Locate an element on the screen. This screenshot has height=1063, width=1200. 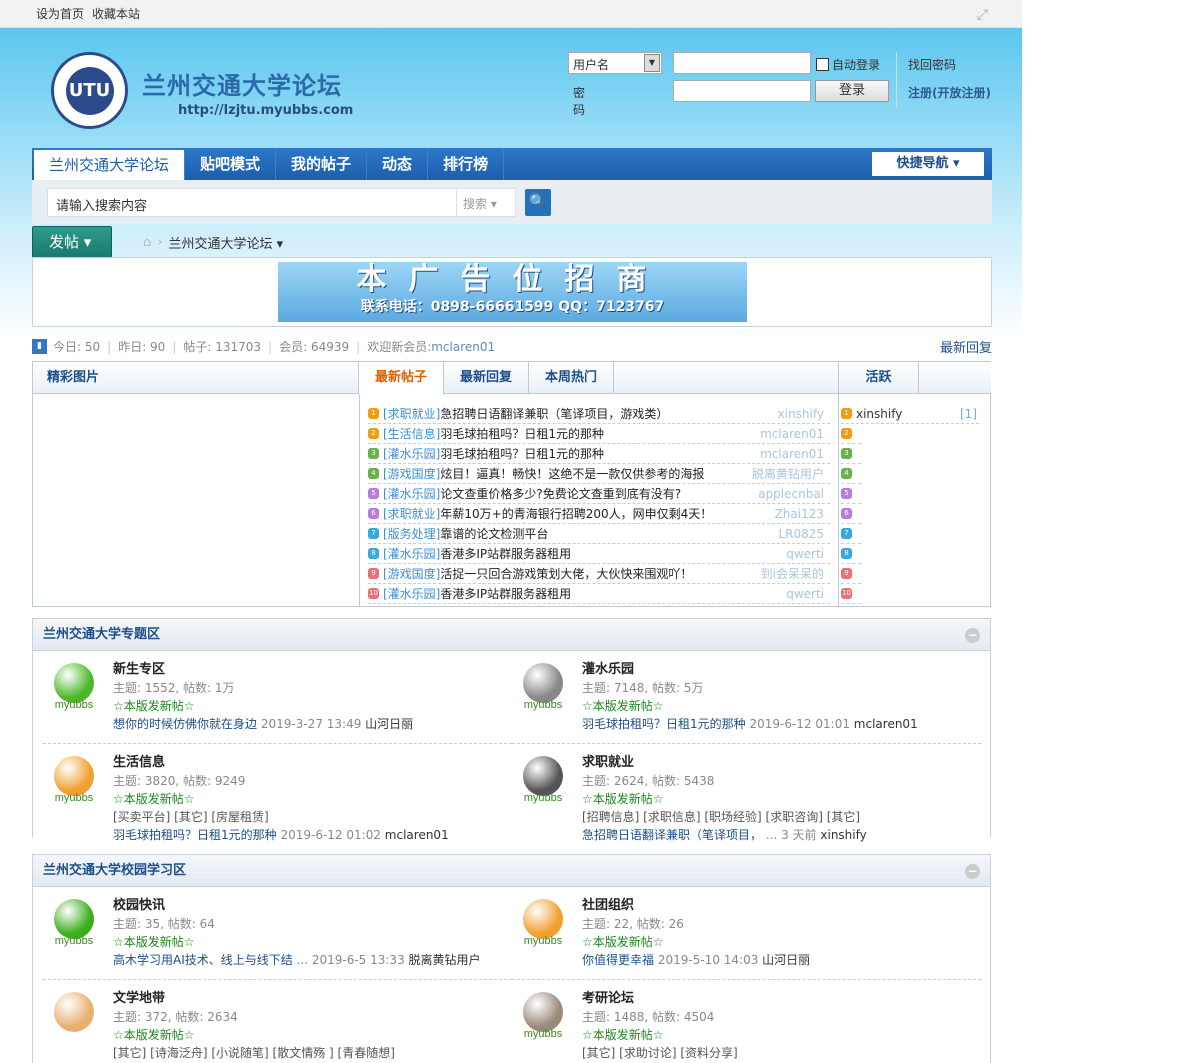
subforum-links: [其它] [求助讨论] [资料分享] is located at coordinates (660, 1053).